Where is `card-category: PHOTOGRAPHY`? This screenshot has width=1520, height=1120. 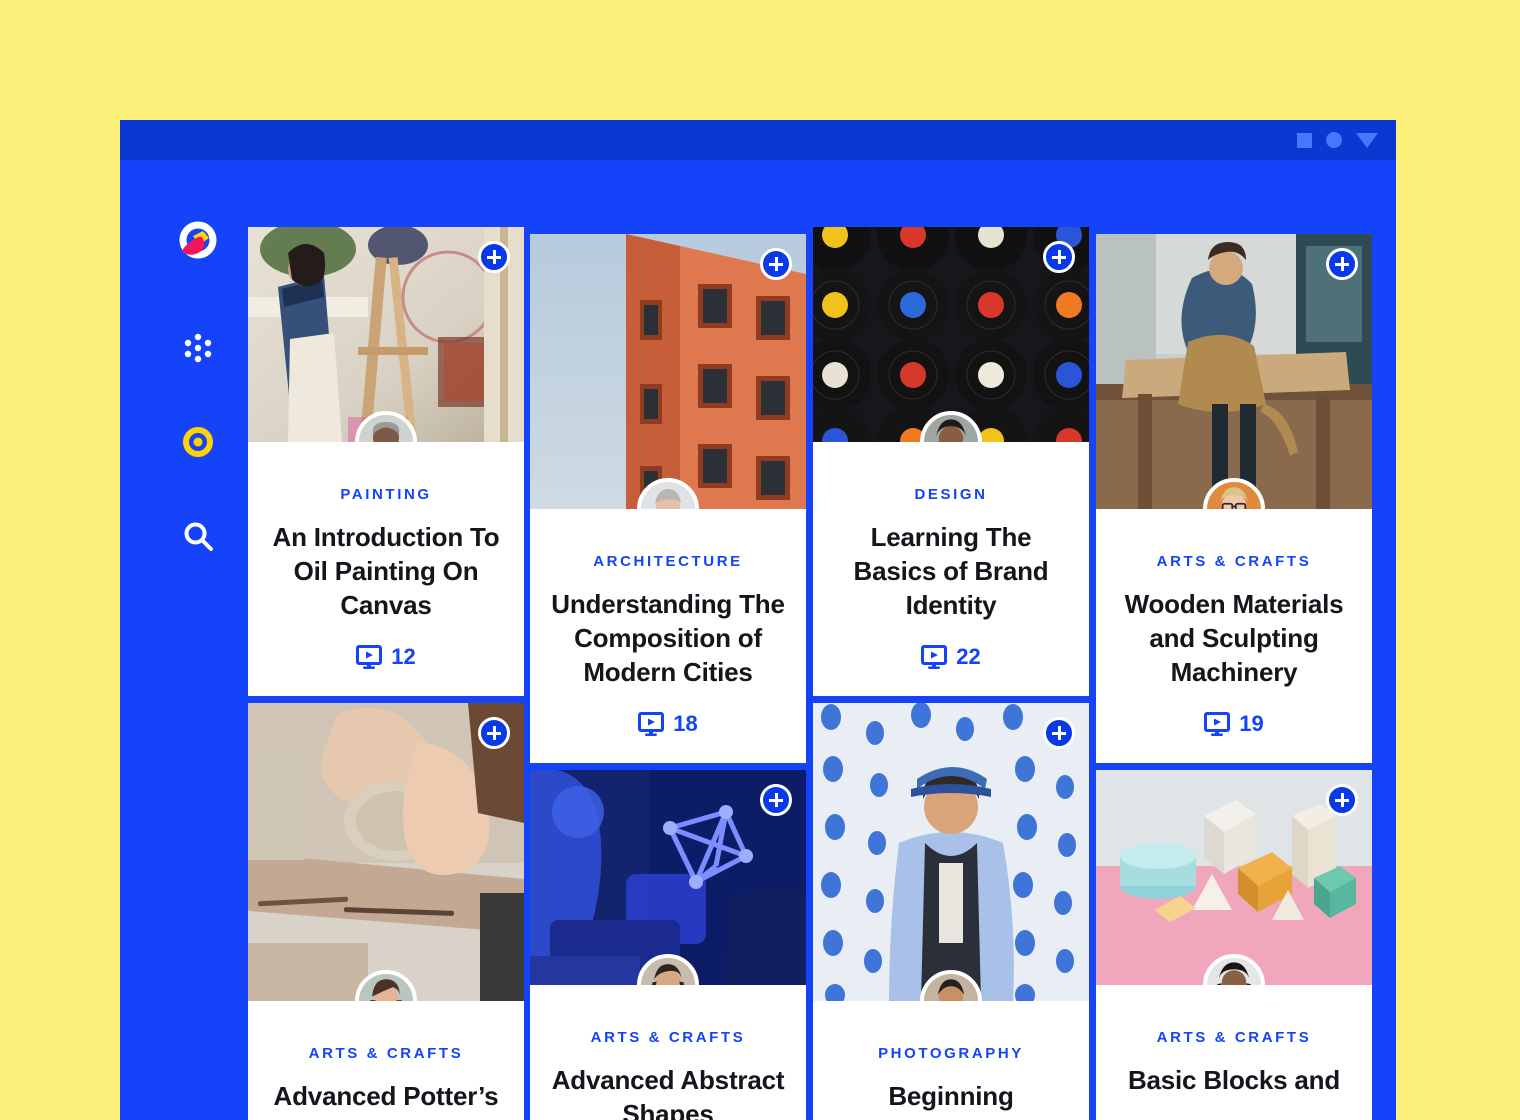
card-category: PHOTOGRAPHY is located at coordinates (951, 1053).